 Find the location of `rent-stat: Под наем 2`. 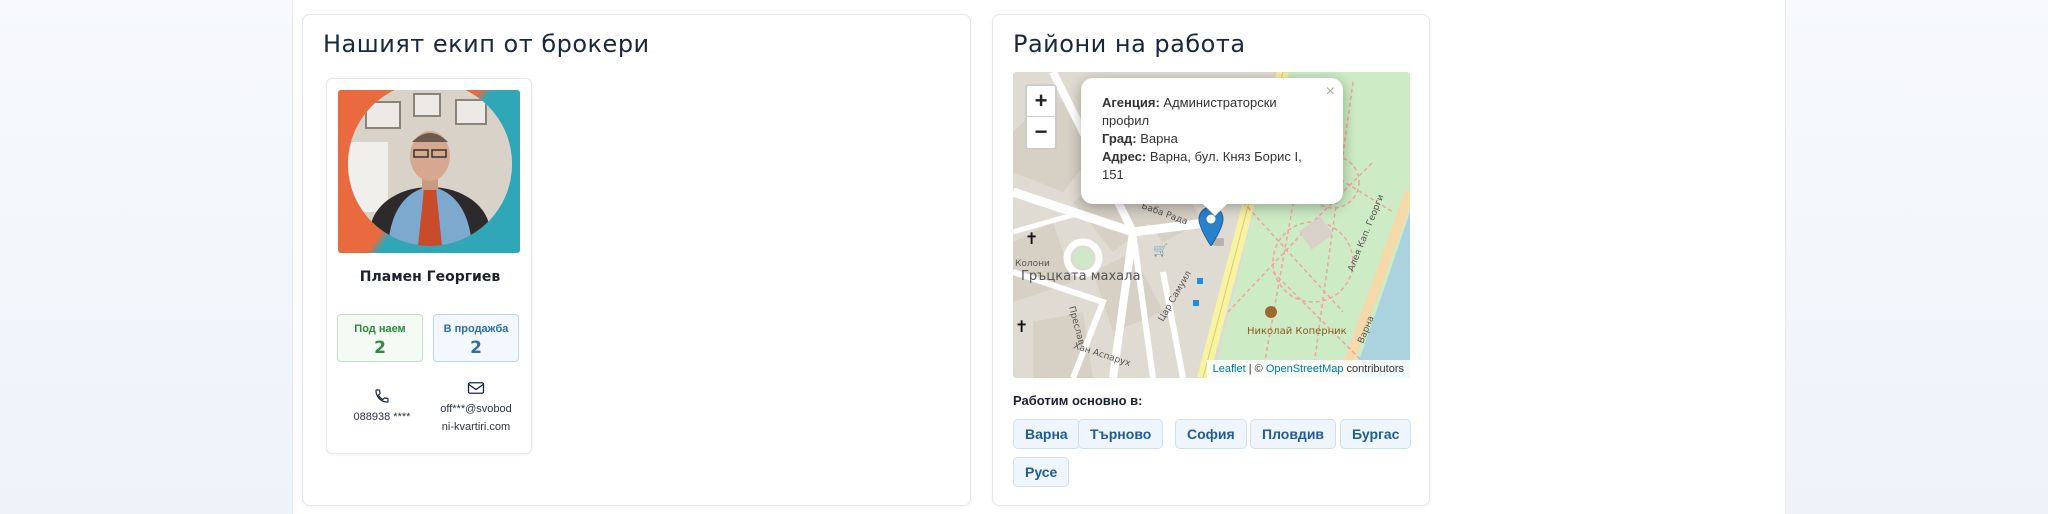

rent-stat: Под наем 2 is located at coordinates (380, 338).